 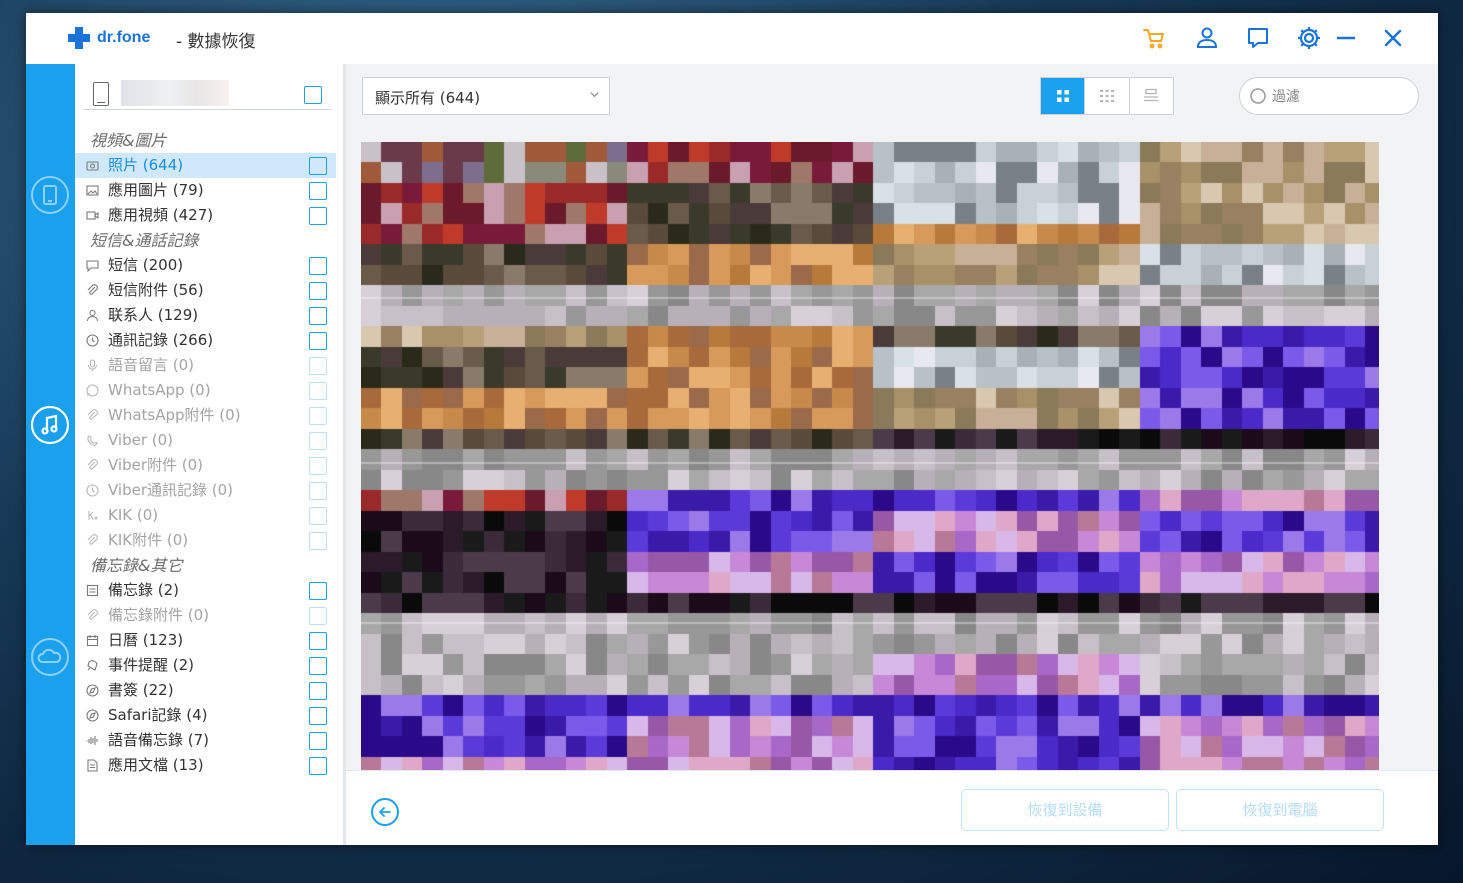 What do you see at coordinates (1063, 96) in the screenshot?
I see `grid-large-view-button` at bounding box center [1063, 96].